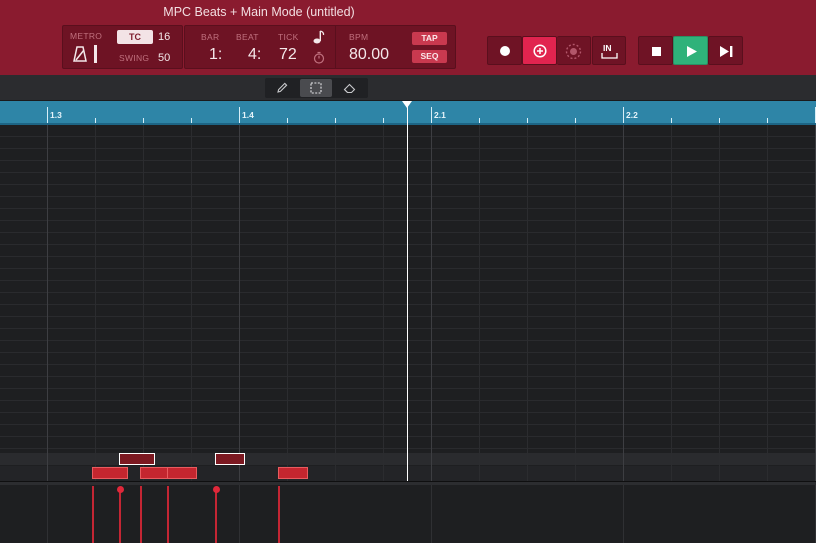  I want to click on window-title: MPC Beats + Main Mode (untitled), so click(259, 12).